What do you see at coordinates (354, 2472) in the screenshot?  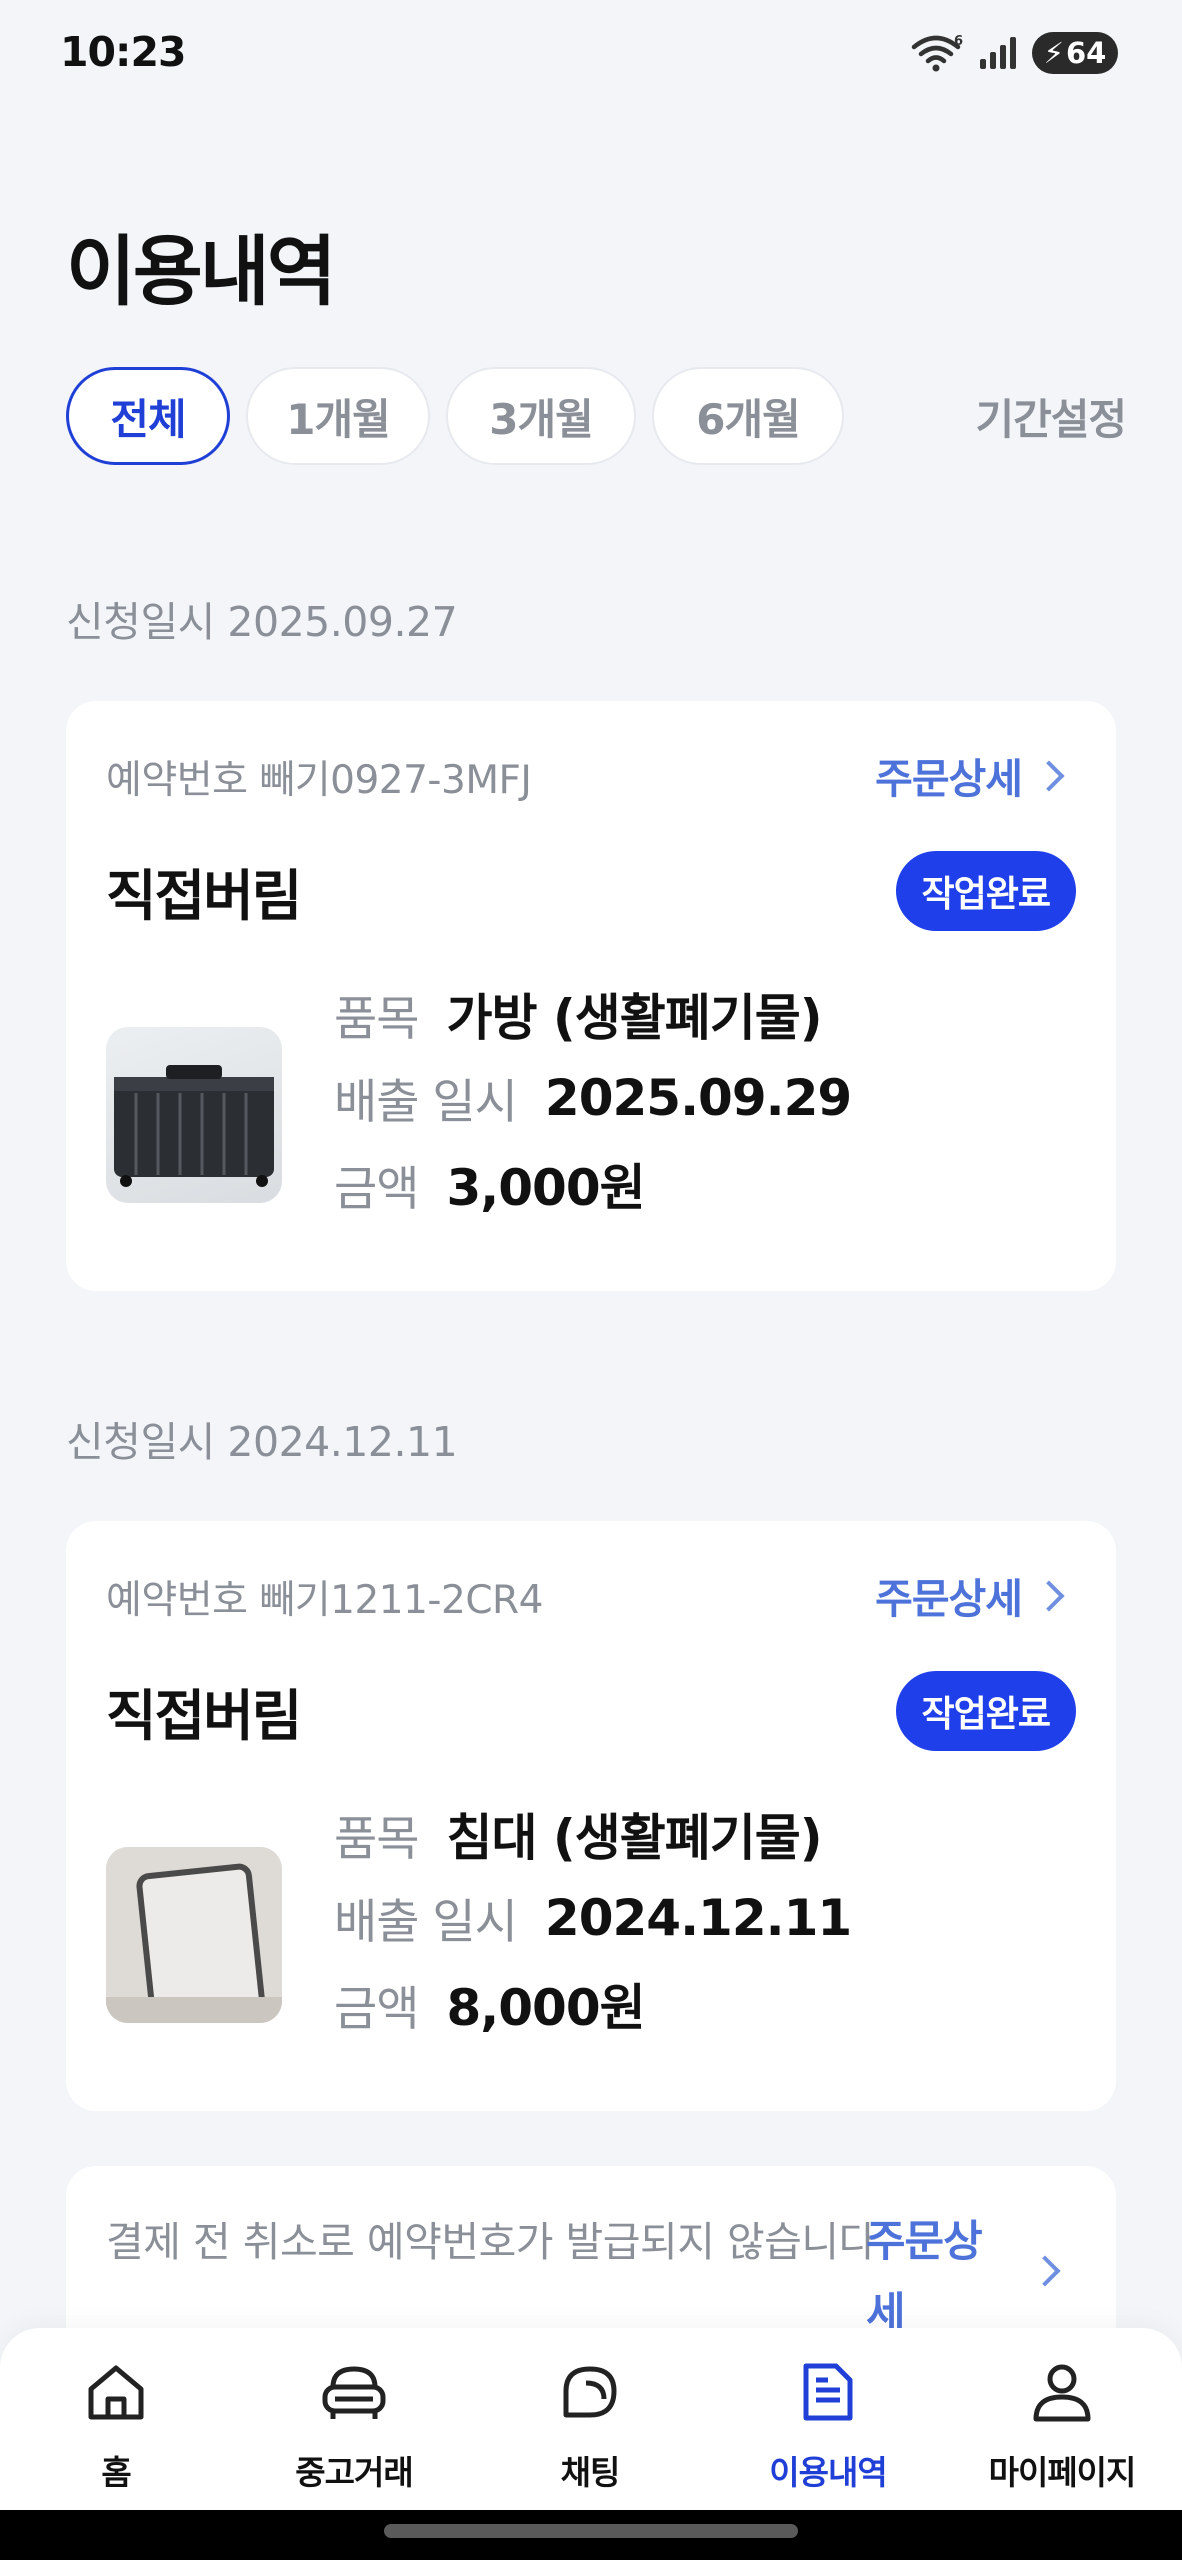 I see `nav-label: 중고거래` at bounding box center [354, 2472].